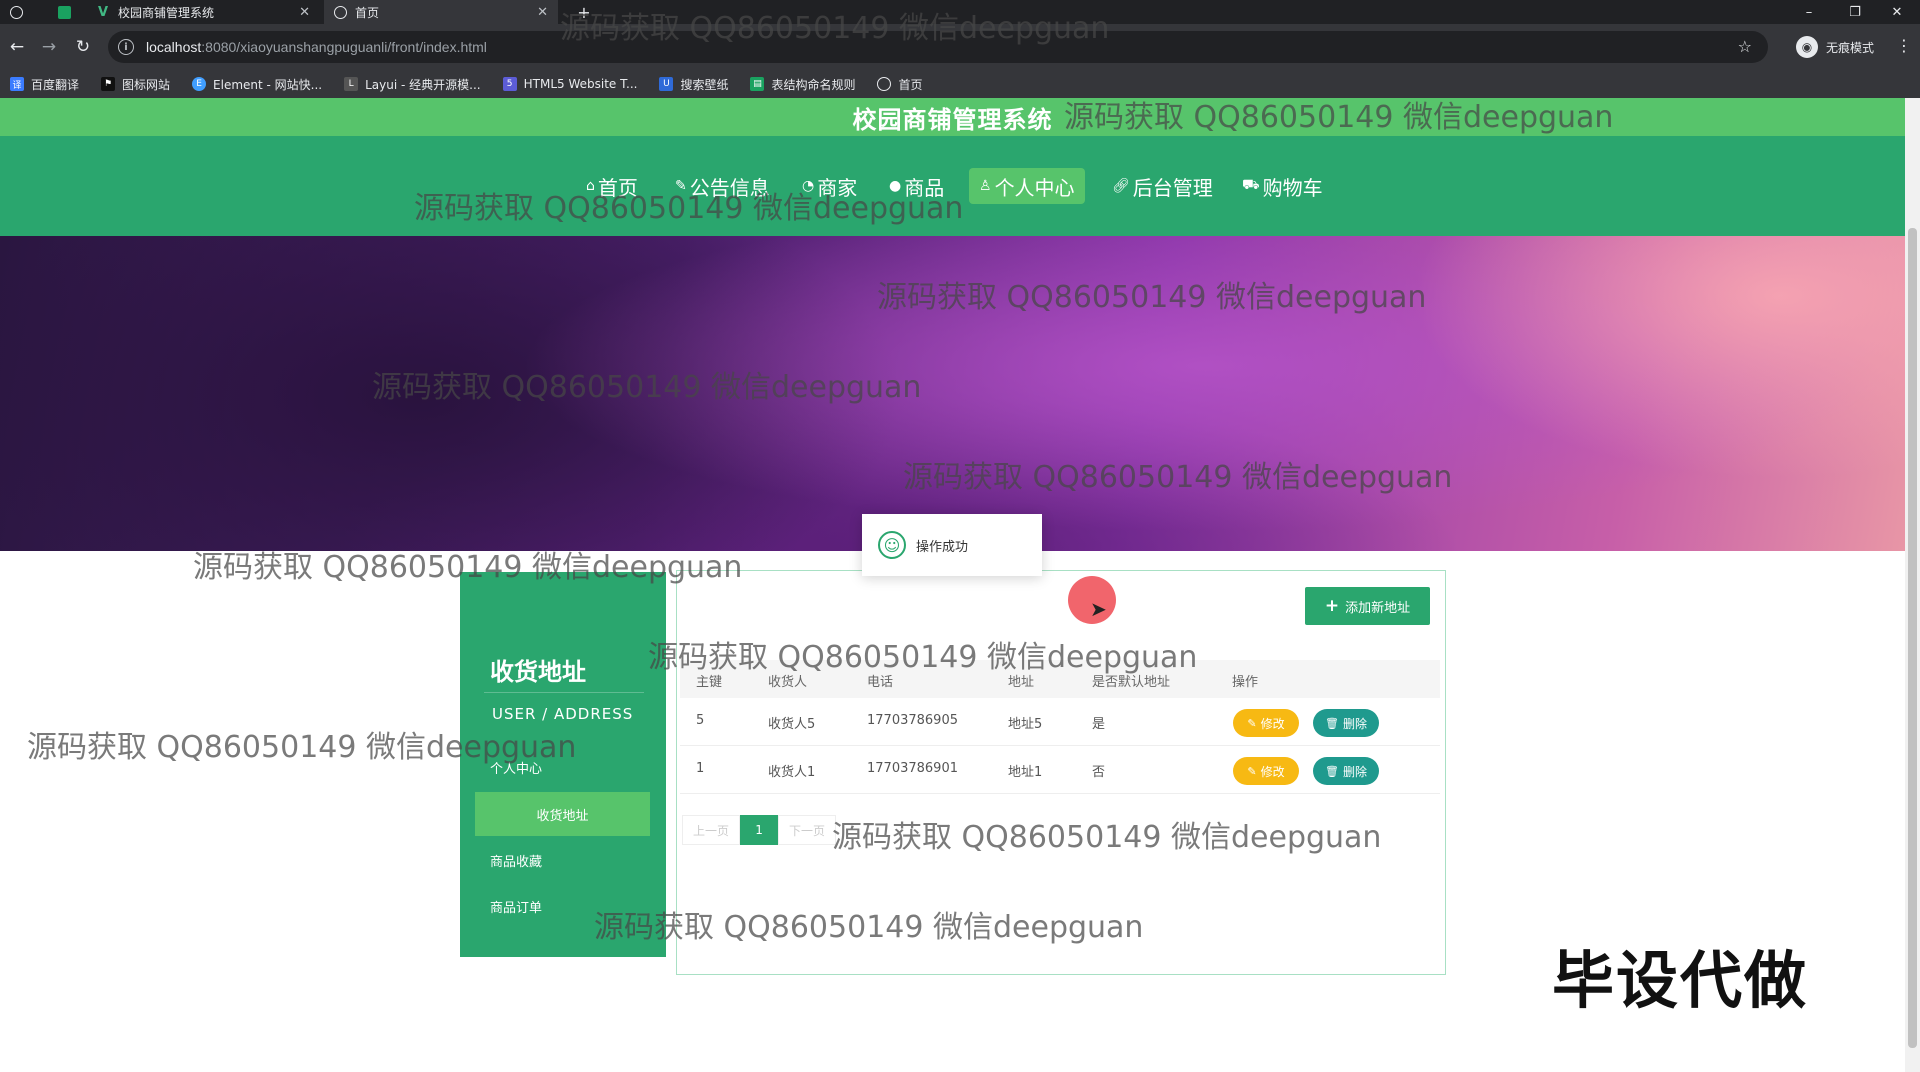  What do you see at coordinates (792, 772) in the screenshot?
I see `cell-name: 收货人1` at bounding box center [792, 772].